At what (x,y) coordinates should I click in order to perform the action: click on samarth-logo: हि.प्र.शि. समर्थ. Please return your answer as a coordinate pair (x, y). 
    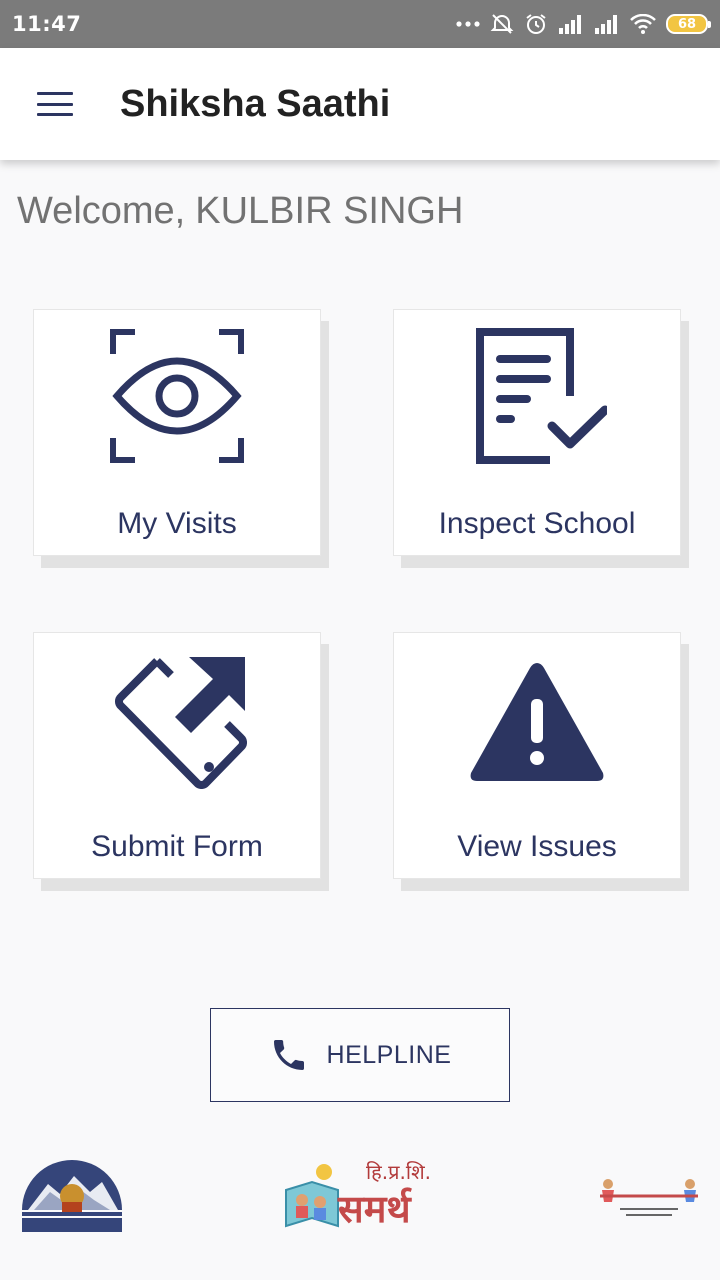
    Looking at the image, I should click on (362, 1194).